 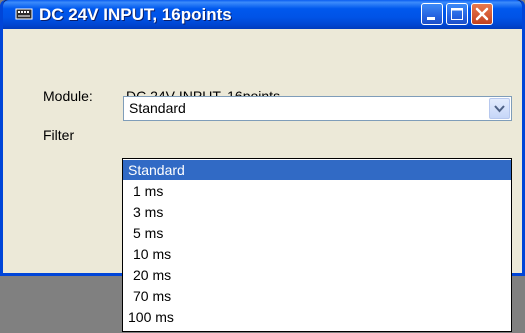 I want to click on chevron-down-icon, so click(x=499, y=109).